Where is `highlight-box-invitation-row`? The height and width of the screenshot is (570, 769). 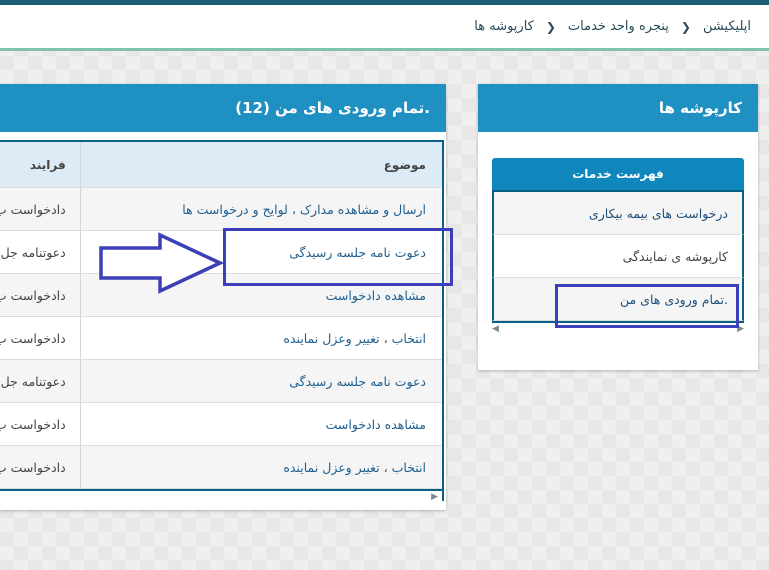
highlight-box-invitation-row is located at coordinates (338, 257).